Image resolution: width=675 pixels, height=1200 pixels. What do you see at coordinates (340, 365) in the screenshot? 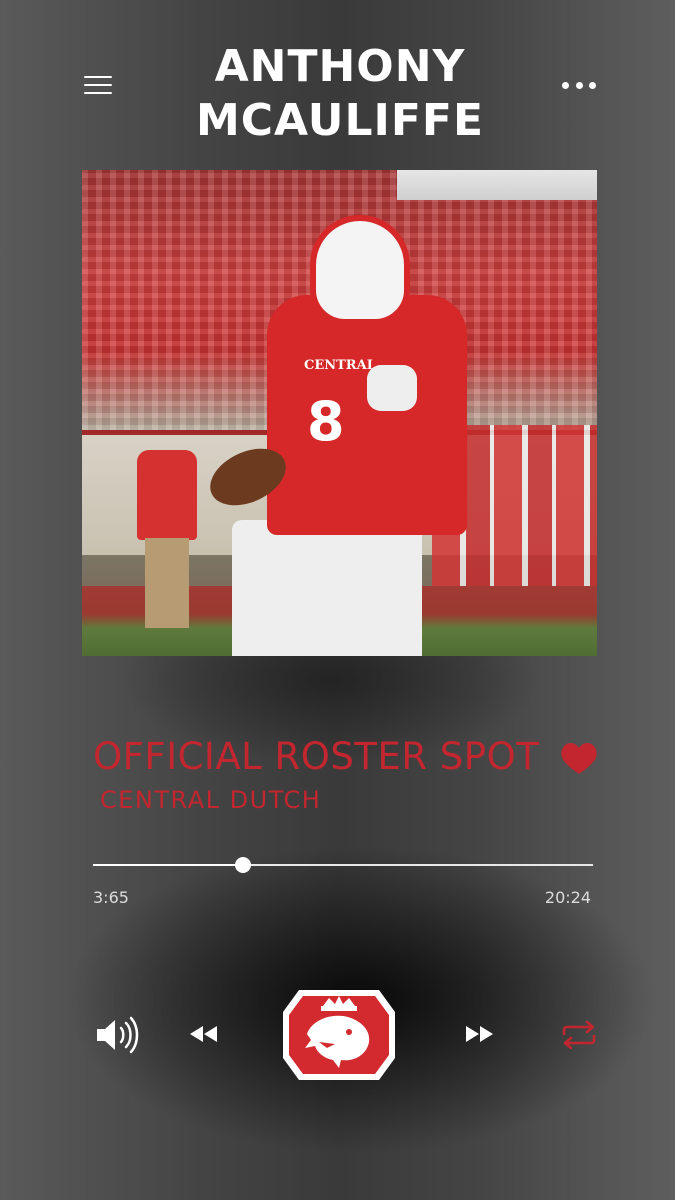
I see `jersey-text: CENTRAL` at bounding box center [340, 365].